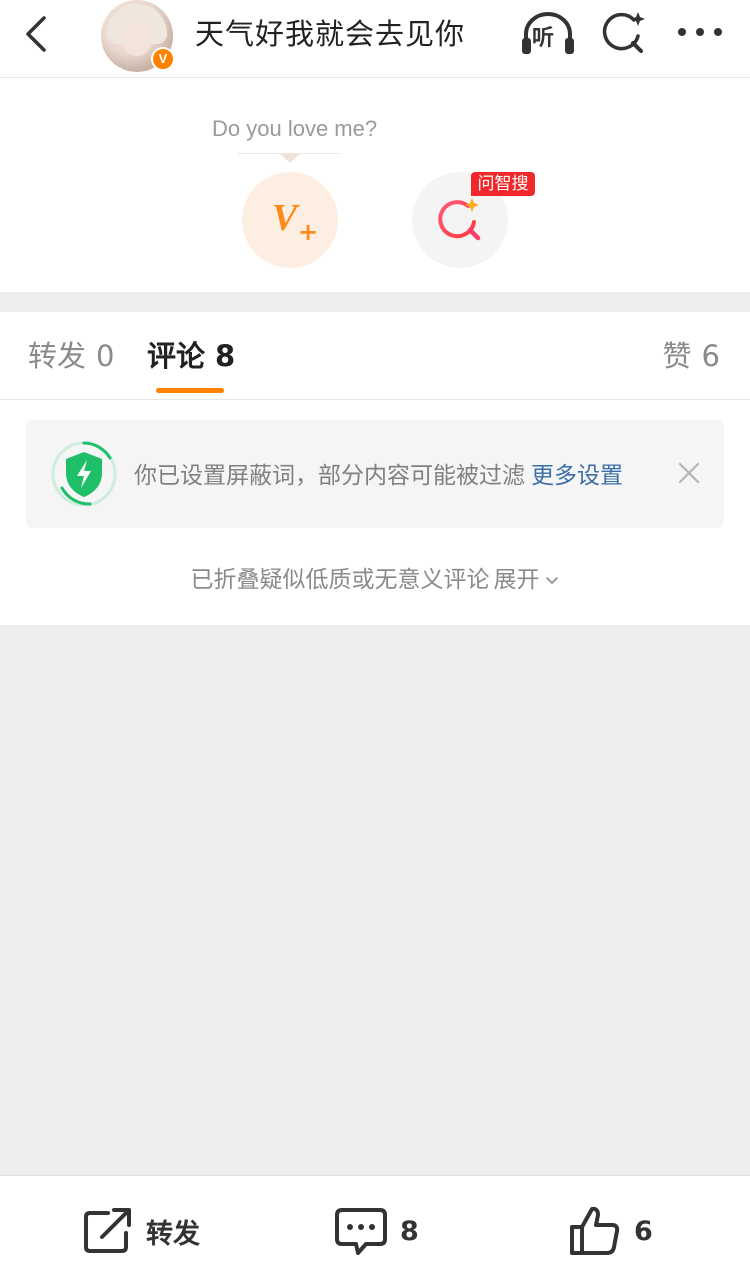 This screenshot has width=750, height=1283. Describe the element at coordinates (710, 356) in the screenshot. I see `tab-likes-count: 6` at that location.